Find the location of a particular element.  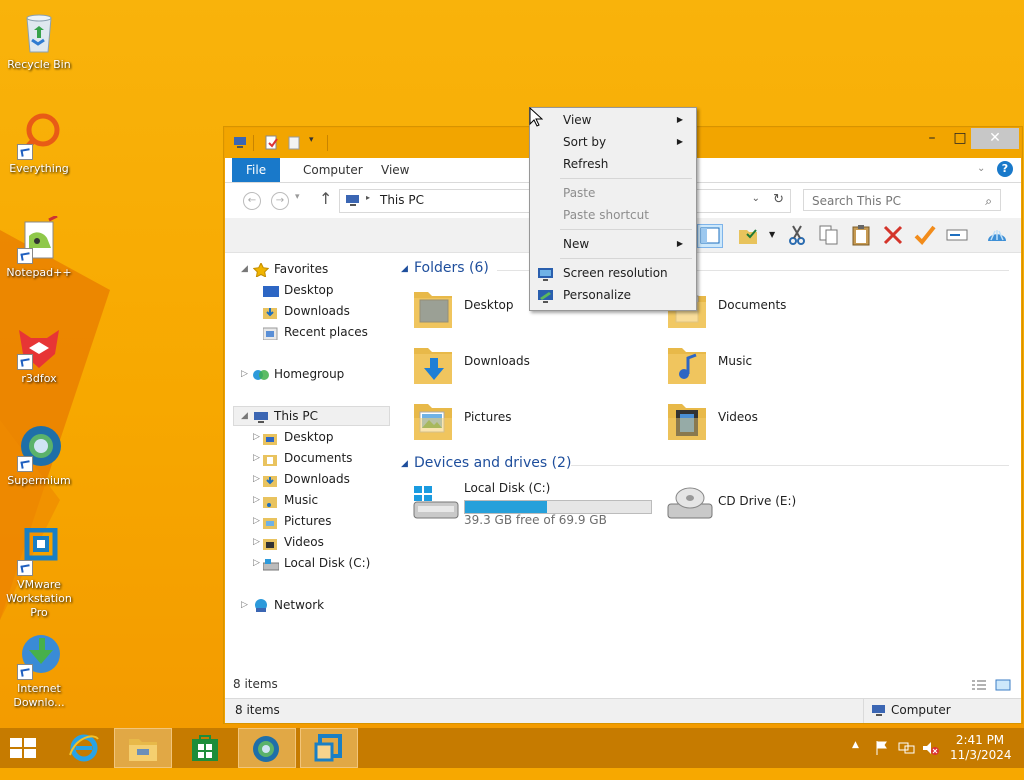

folder-music: Music is located at coordinates (786, 365).